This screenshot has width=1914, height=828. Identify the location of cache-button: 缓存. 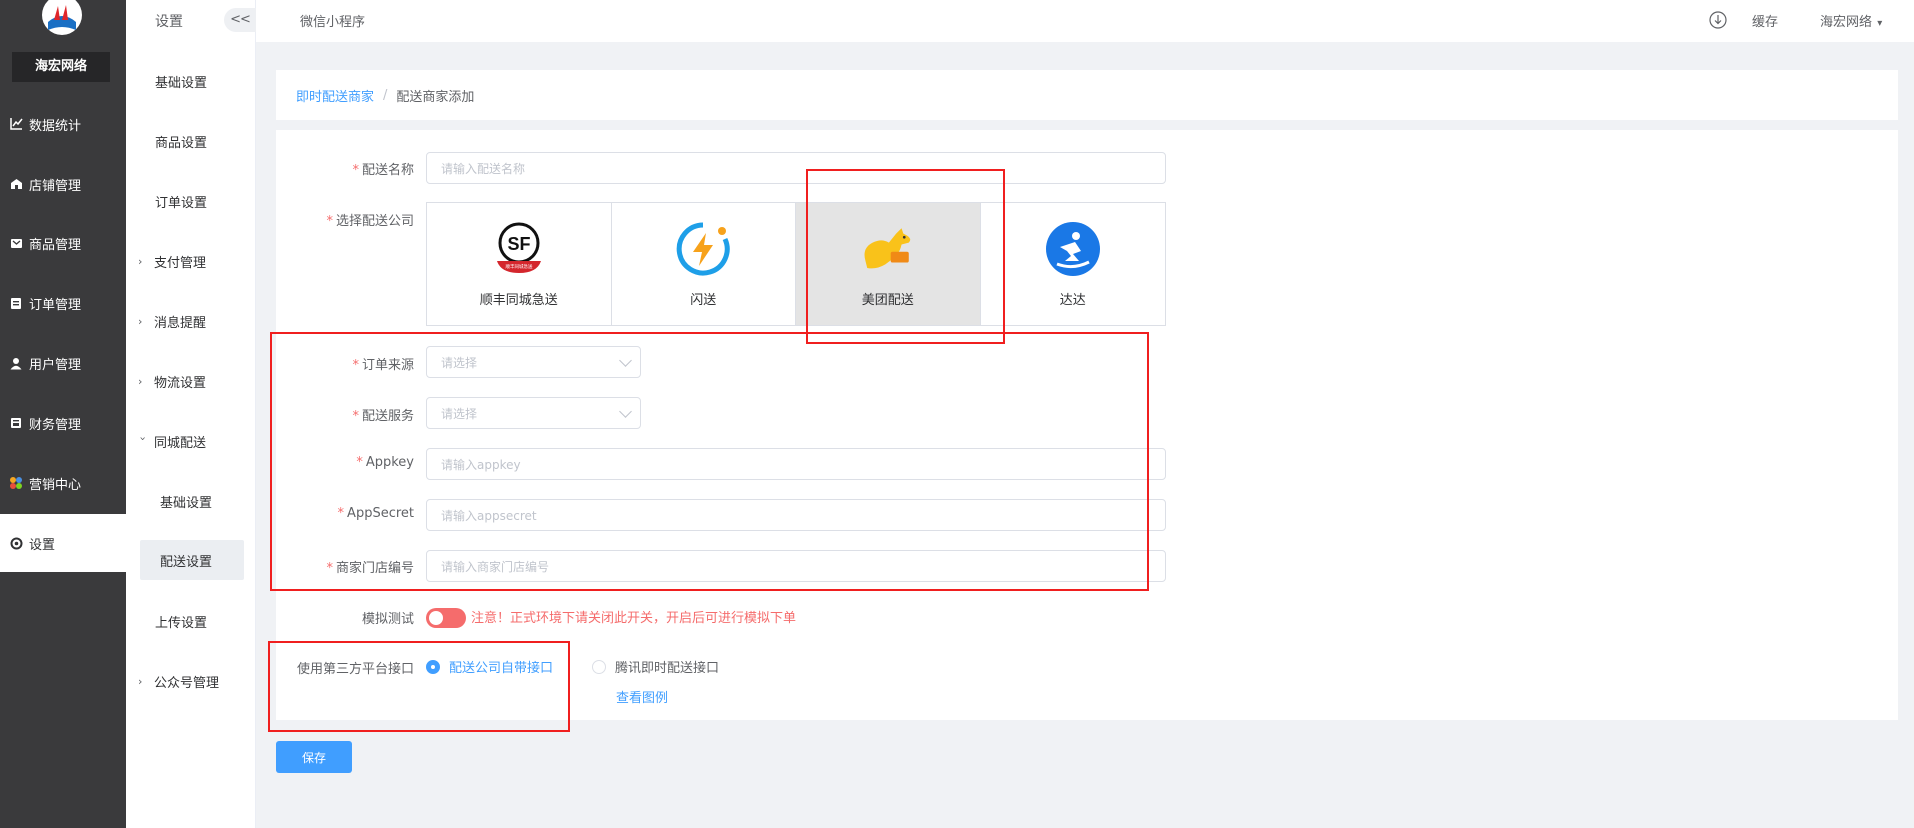
(1765, 20).